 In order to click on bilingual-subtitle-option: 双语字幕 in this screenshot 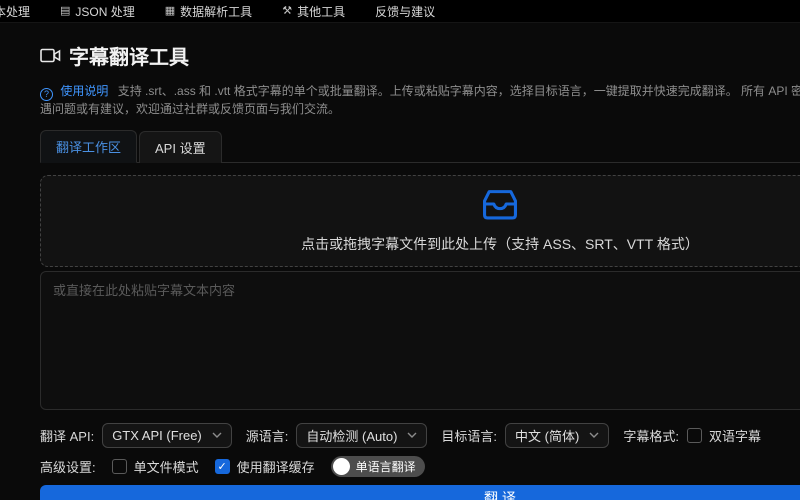, I will do `click(723, 435)`.